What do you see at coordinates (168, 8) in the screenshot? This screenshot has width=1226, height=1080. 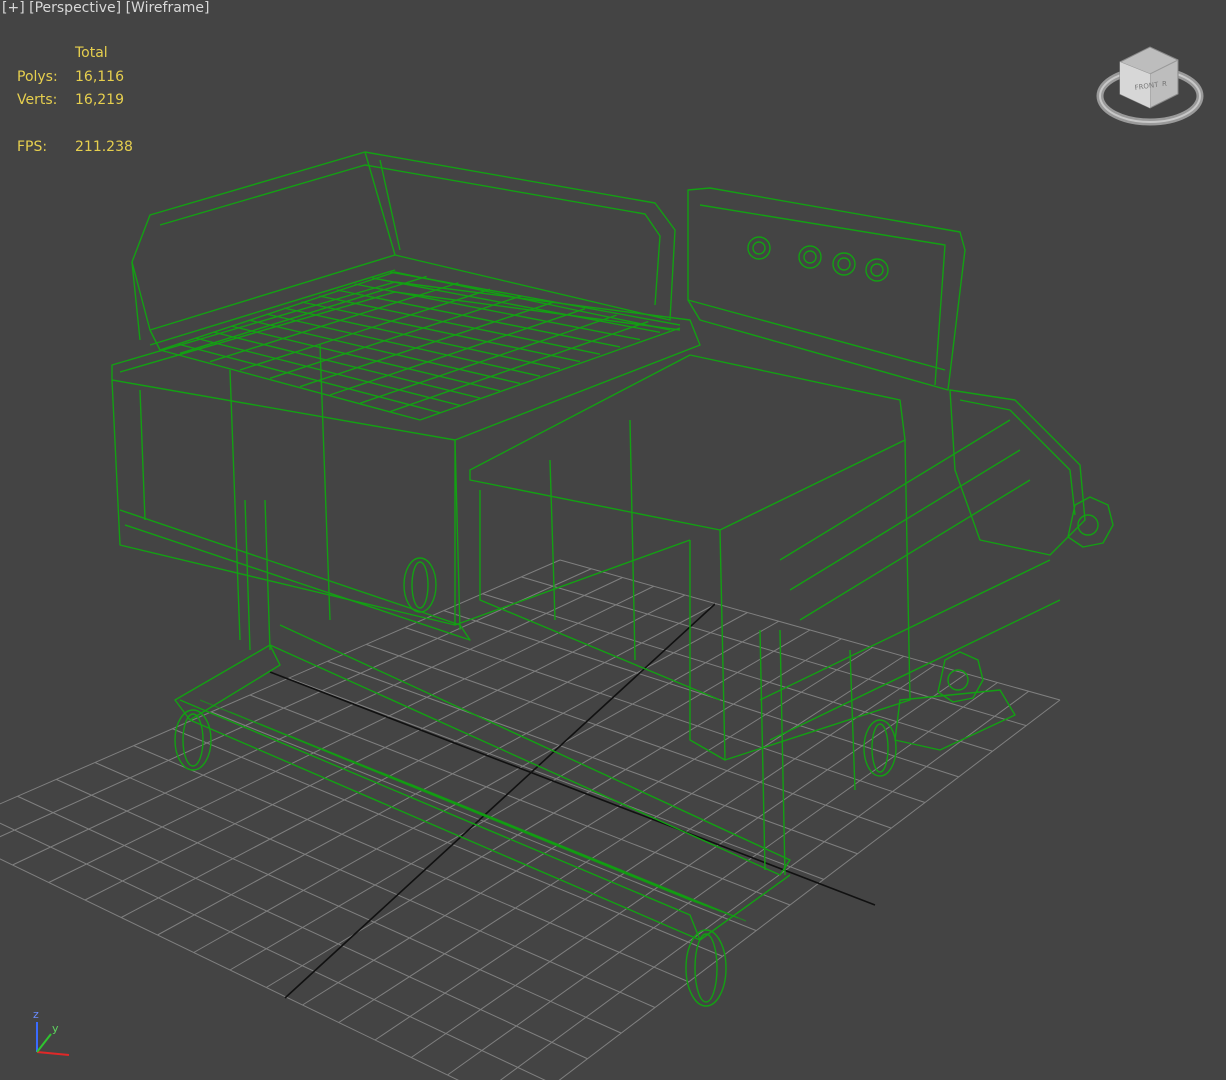 I see `viewport-shading-button: [Wireframe]` at bounding box center [168, 8].